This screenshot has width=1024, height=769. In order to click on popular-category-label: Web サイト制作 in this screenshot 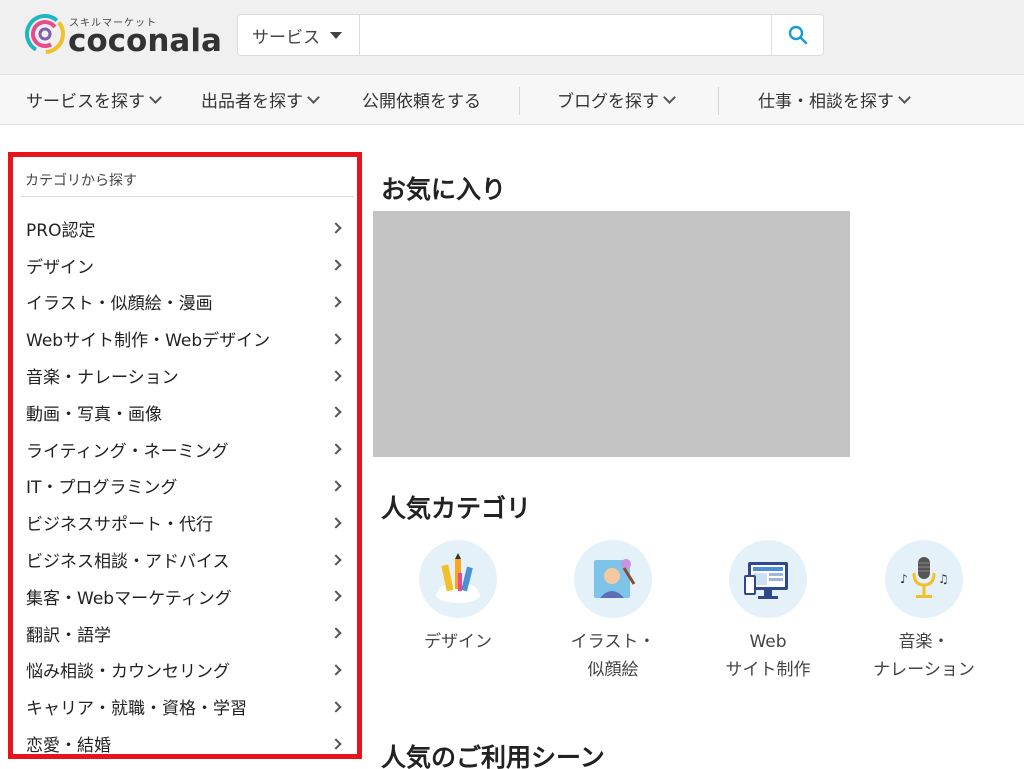, I will do `click(768, 656)`.